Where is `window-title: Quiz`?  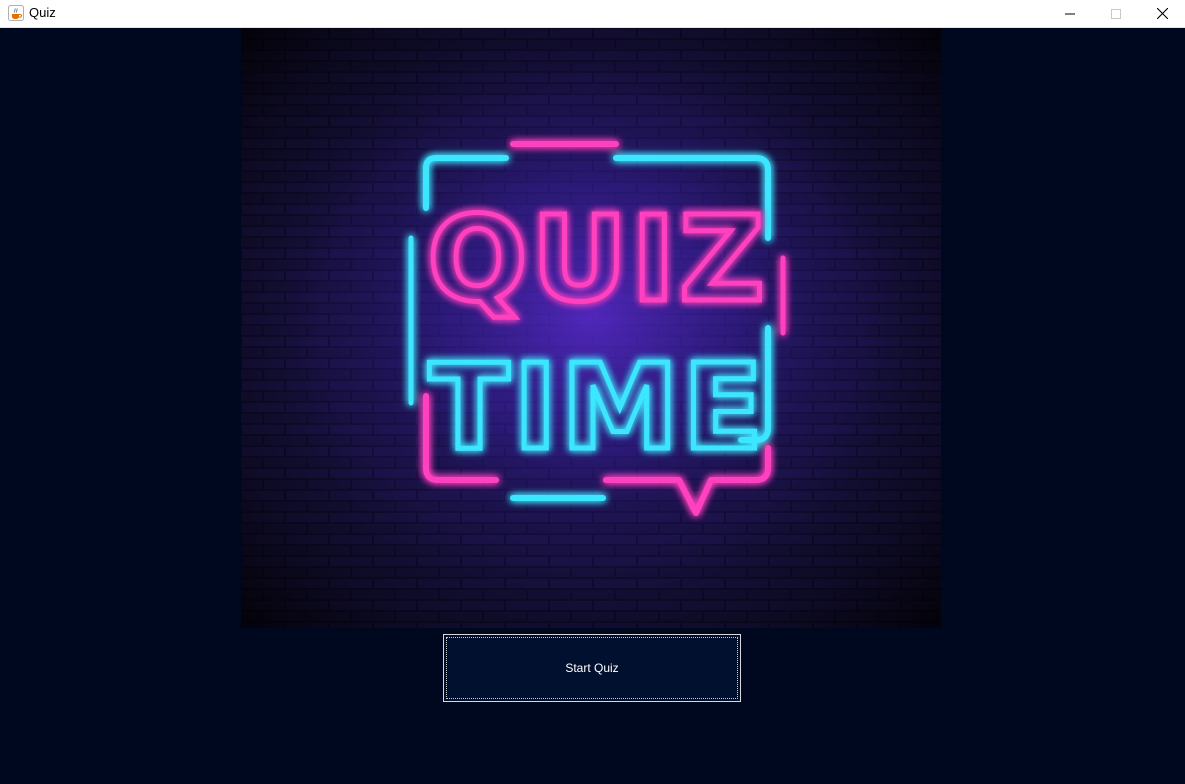 window-title: Quiz is located at coordinates (42, 12).